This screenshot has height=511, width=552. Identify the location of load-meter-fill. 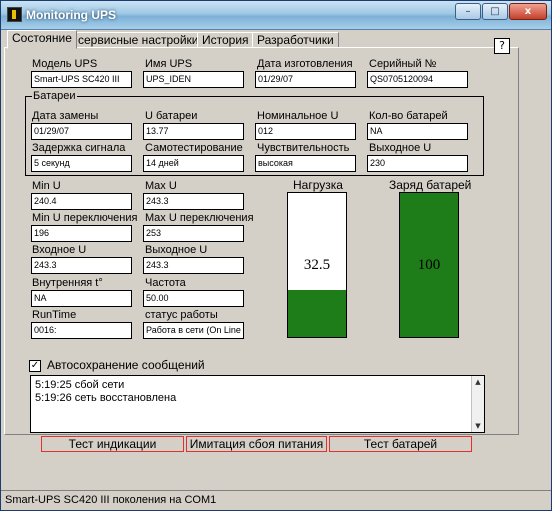
(317, 313).